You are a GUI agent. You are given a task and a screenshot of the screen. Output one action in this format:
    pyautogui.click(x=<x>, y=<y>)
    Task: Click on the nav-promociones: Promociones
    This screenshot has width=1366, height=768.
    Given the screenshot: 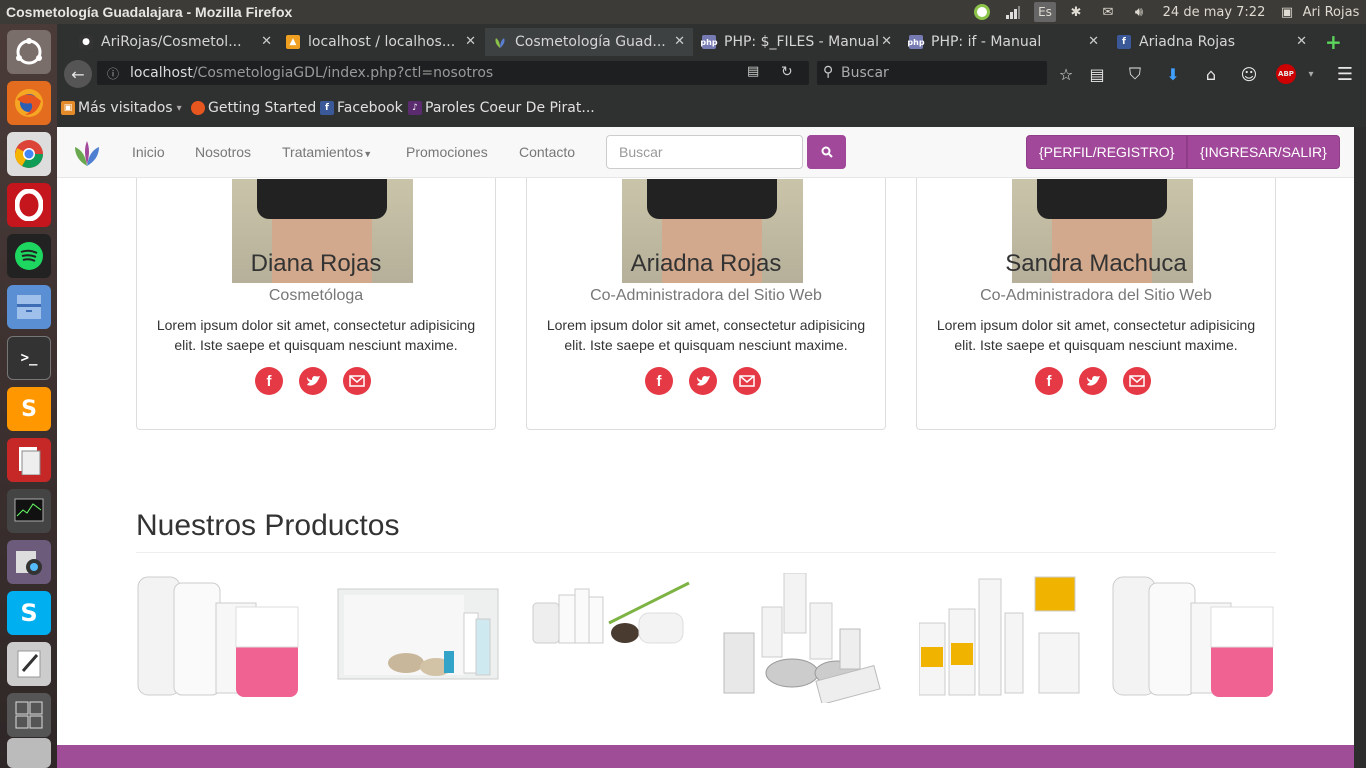 What is the action you would take?
    pyautogui.click(x=447, y=152)
    